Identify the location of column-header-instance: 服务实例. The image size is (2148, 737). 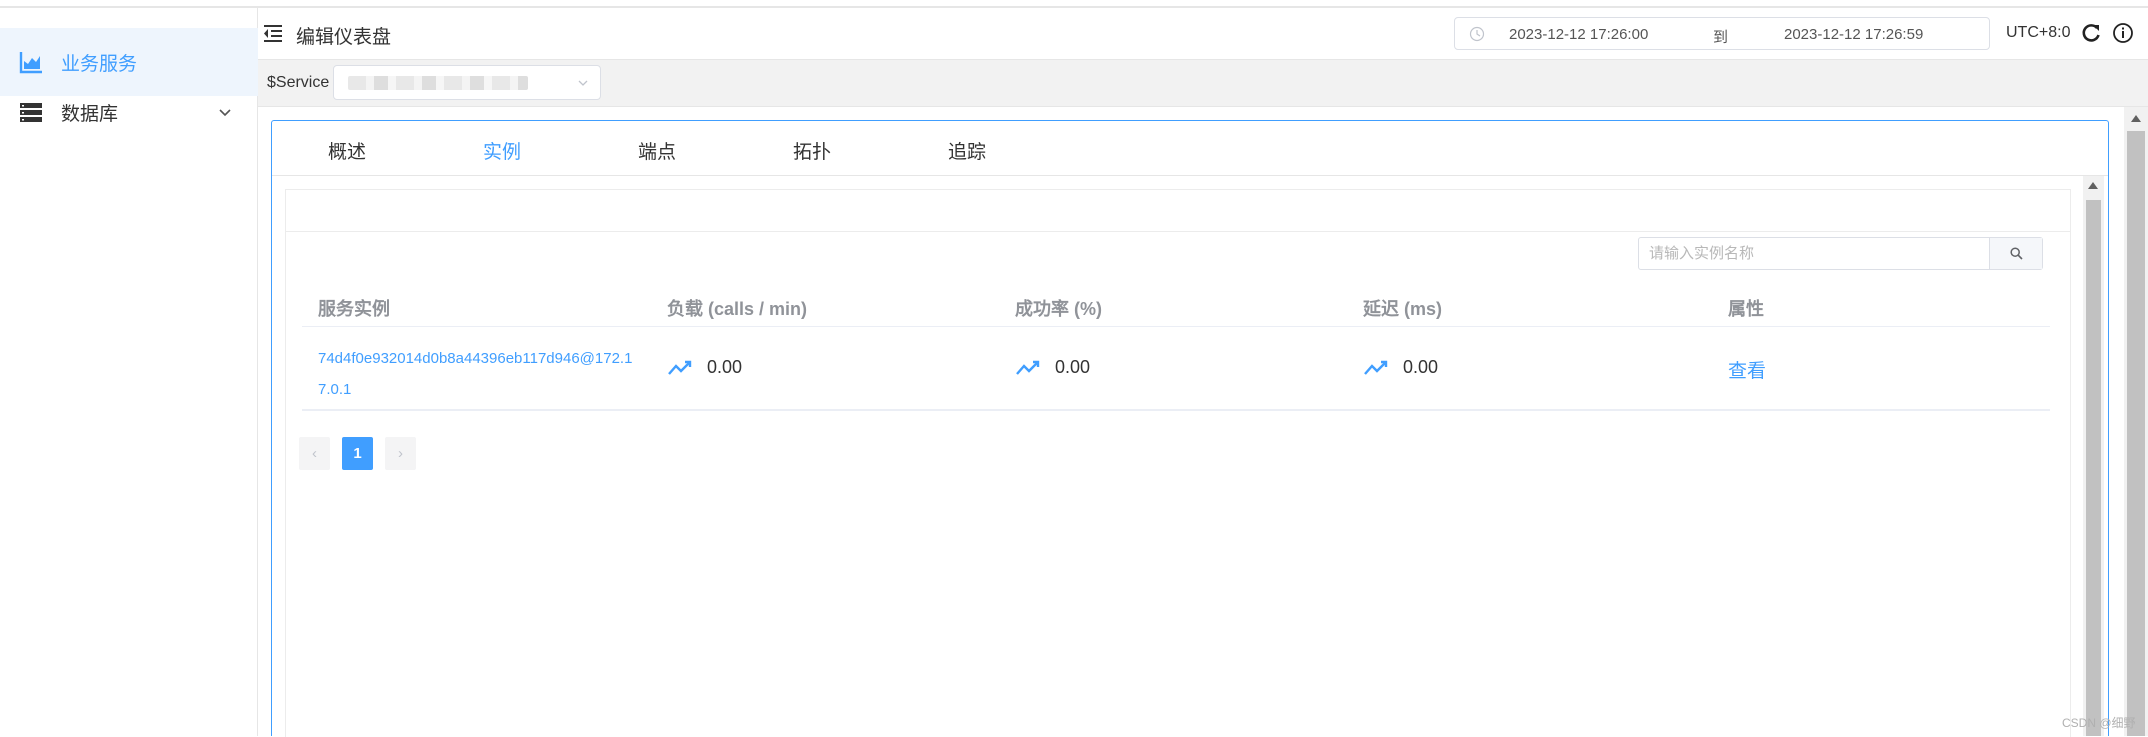
(354, 309).